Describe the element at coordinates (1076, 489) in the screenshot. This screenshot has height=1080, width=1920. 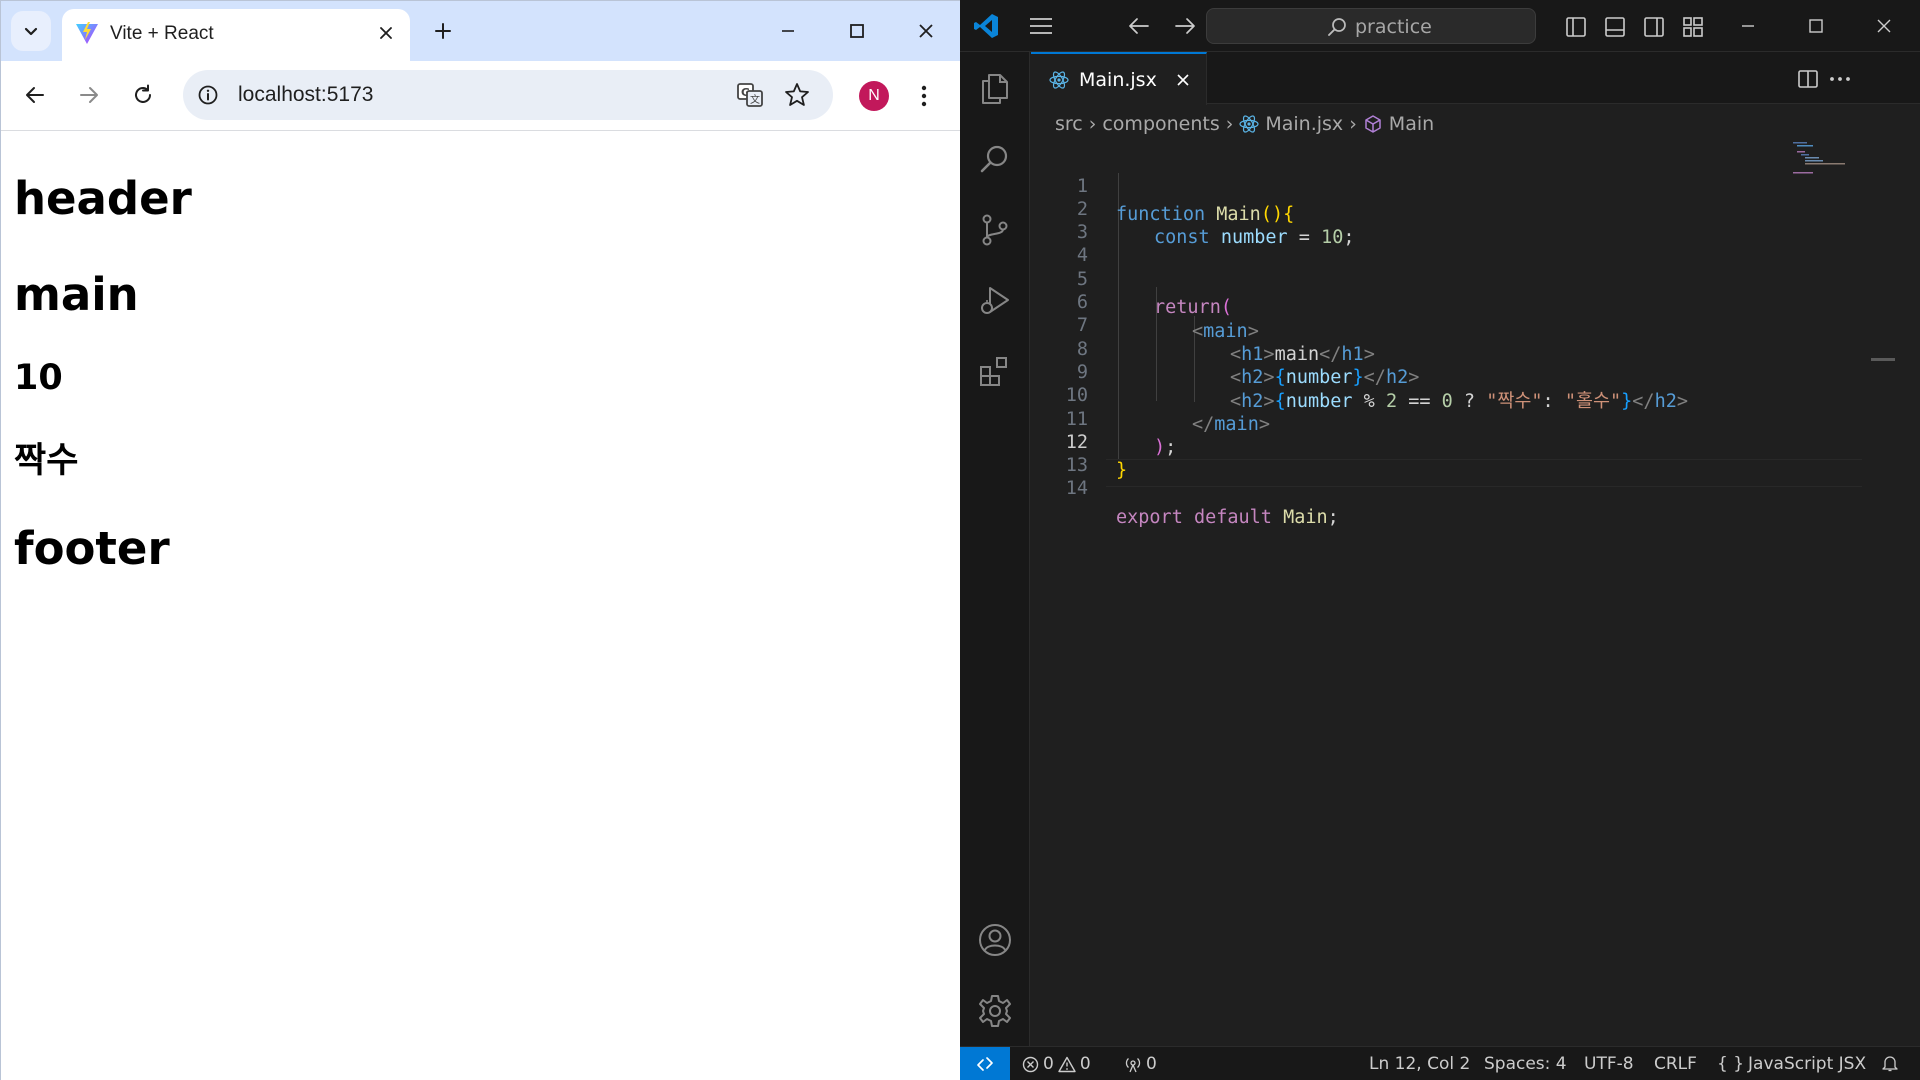
I see `line-number: 14` at that location.